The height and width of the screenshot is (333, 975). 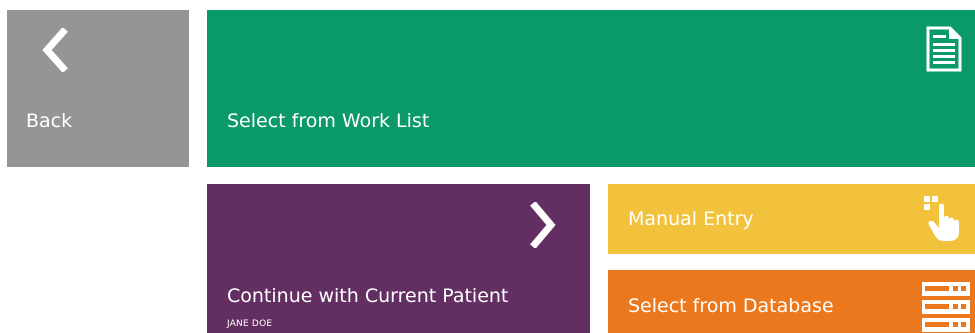 I want to click on manual-entry-button: Manual Entry, so click(x=791, y=219).